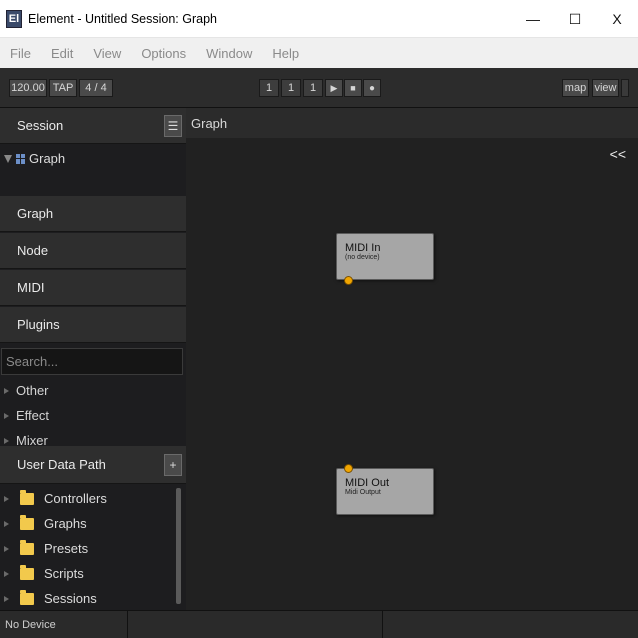  What do you see at coordinates (14, 18) in the screenshot?
I see `app-icon: El` at bounding box center [14, 18].